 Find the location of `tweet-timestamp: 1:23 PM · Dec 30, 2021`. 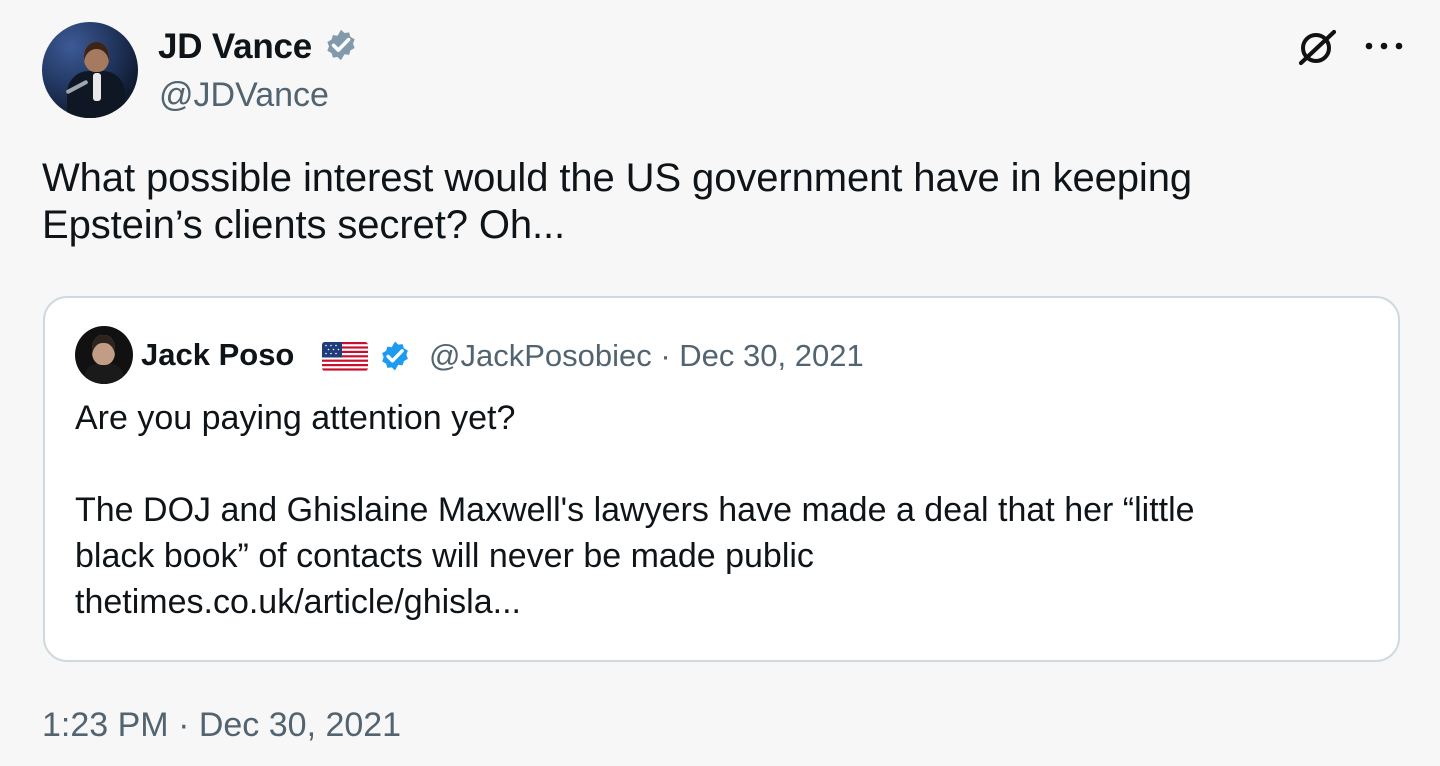

tweet-timestamp: 1:23 PM · Dec 30, 2021 is located at coordinates (221, 725).